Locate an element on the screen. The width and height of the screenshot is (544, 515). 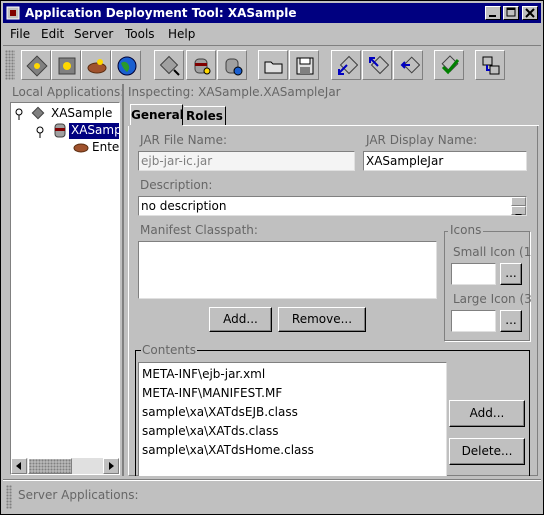
new-ejb-icon is located at coordinates (67, 66).